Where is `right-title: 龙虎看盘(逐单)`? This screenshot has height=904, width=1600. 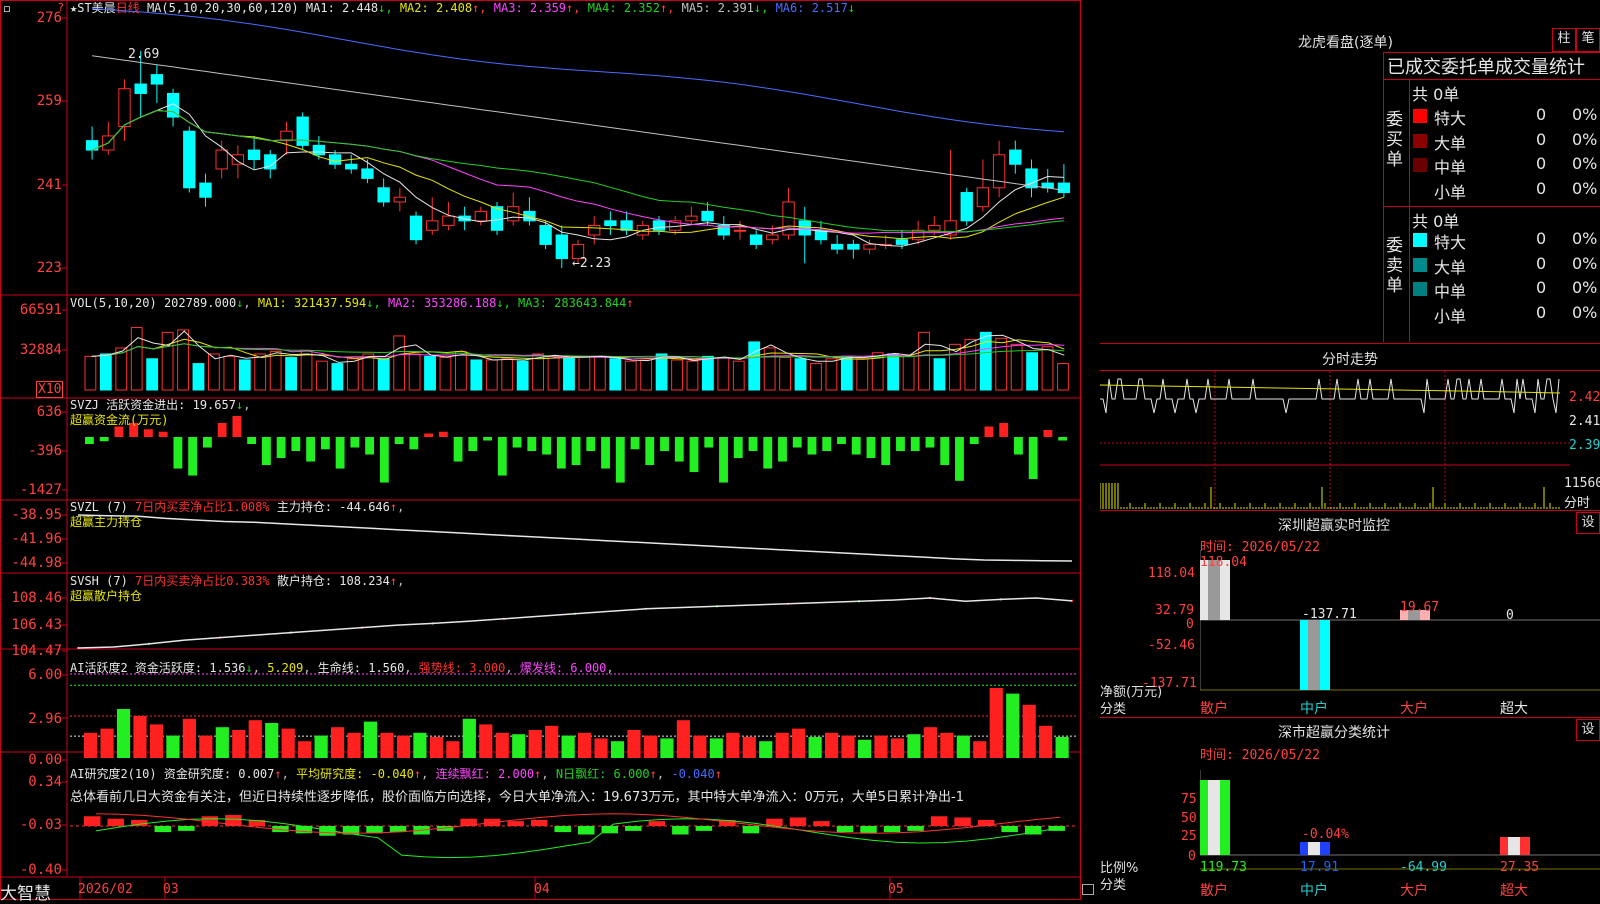
right-title: 龙虎看盘(逐单) is located at coordinates (1345, 43).